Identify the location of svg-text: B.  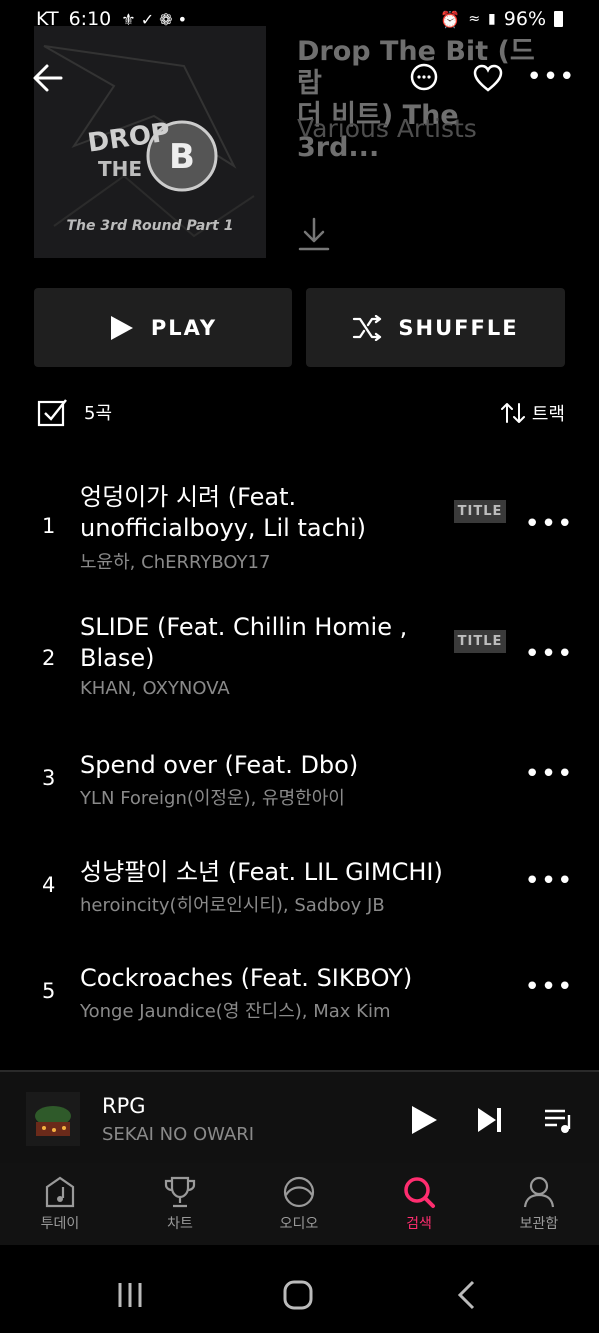
(182, 157).